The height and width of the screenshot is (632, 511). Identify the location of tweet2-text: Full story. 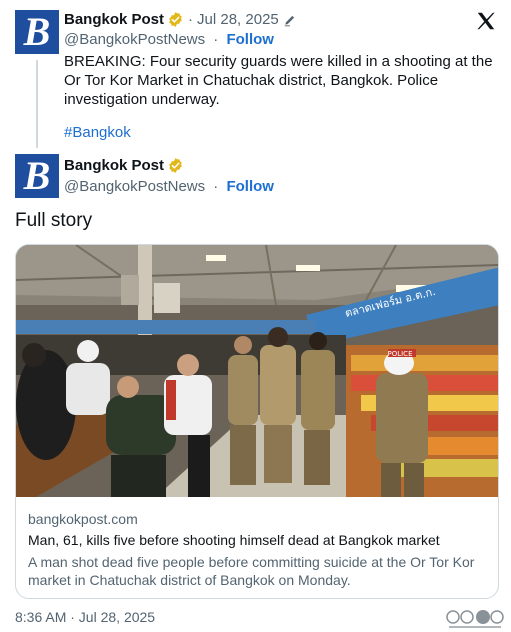
(54, 220).